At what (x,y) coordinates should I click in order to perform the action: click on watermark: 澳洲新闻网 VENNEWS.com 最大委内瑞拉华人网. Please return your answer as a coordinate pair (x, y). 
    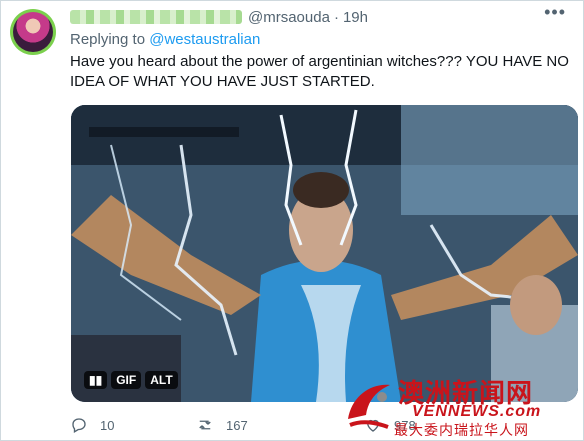
    Looking at the image, I should click on (460, 406).